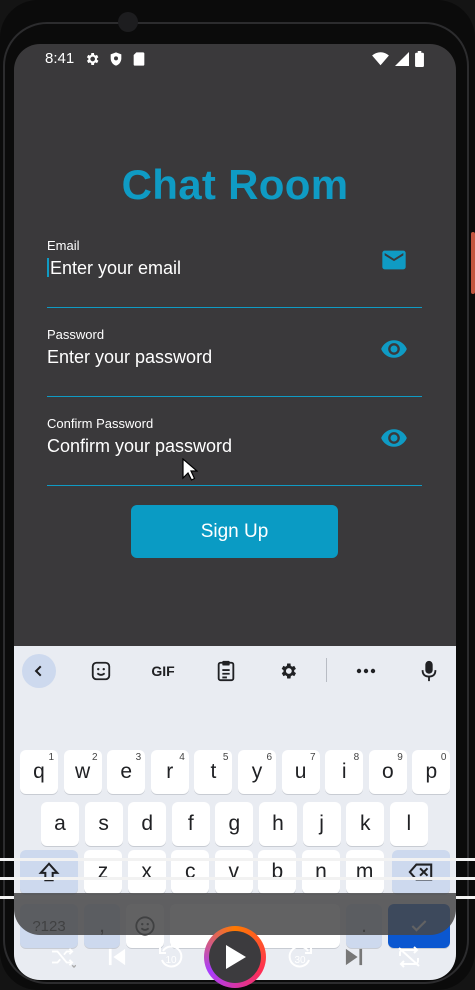 This screenshot has width=475, height=990. I want to click on key-hint: 4, so click(182, 757).